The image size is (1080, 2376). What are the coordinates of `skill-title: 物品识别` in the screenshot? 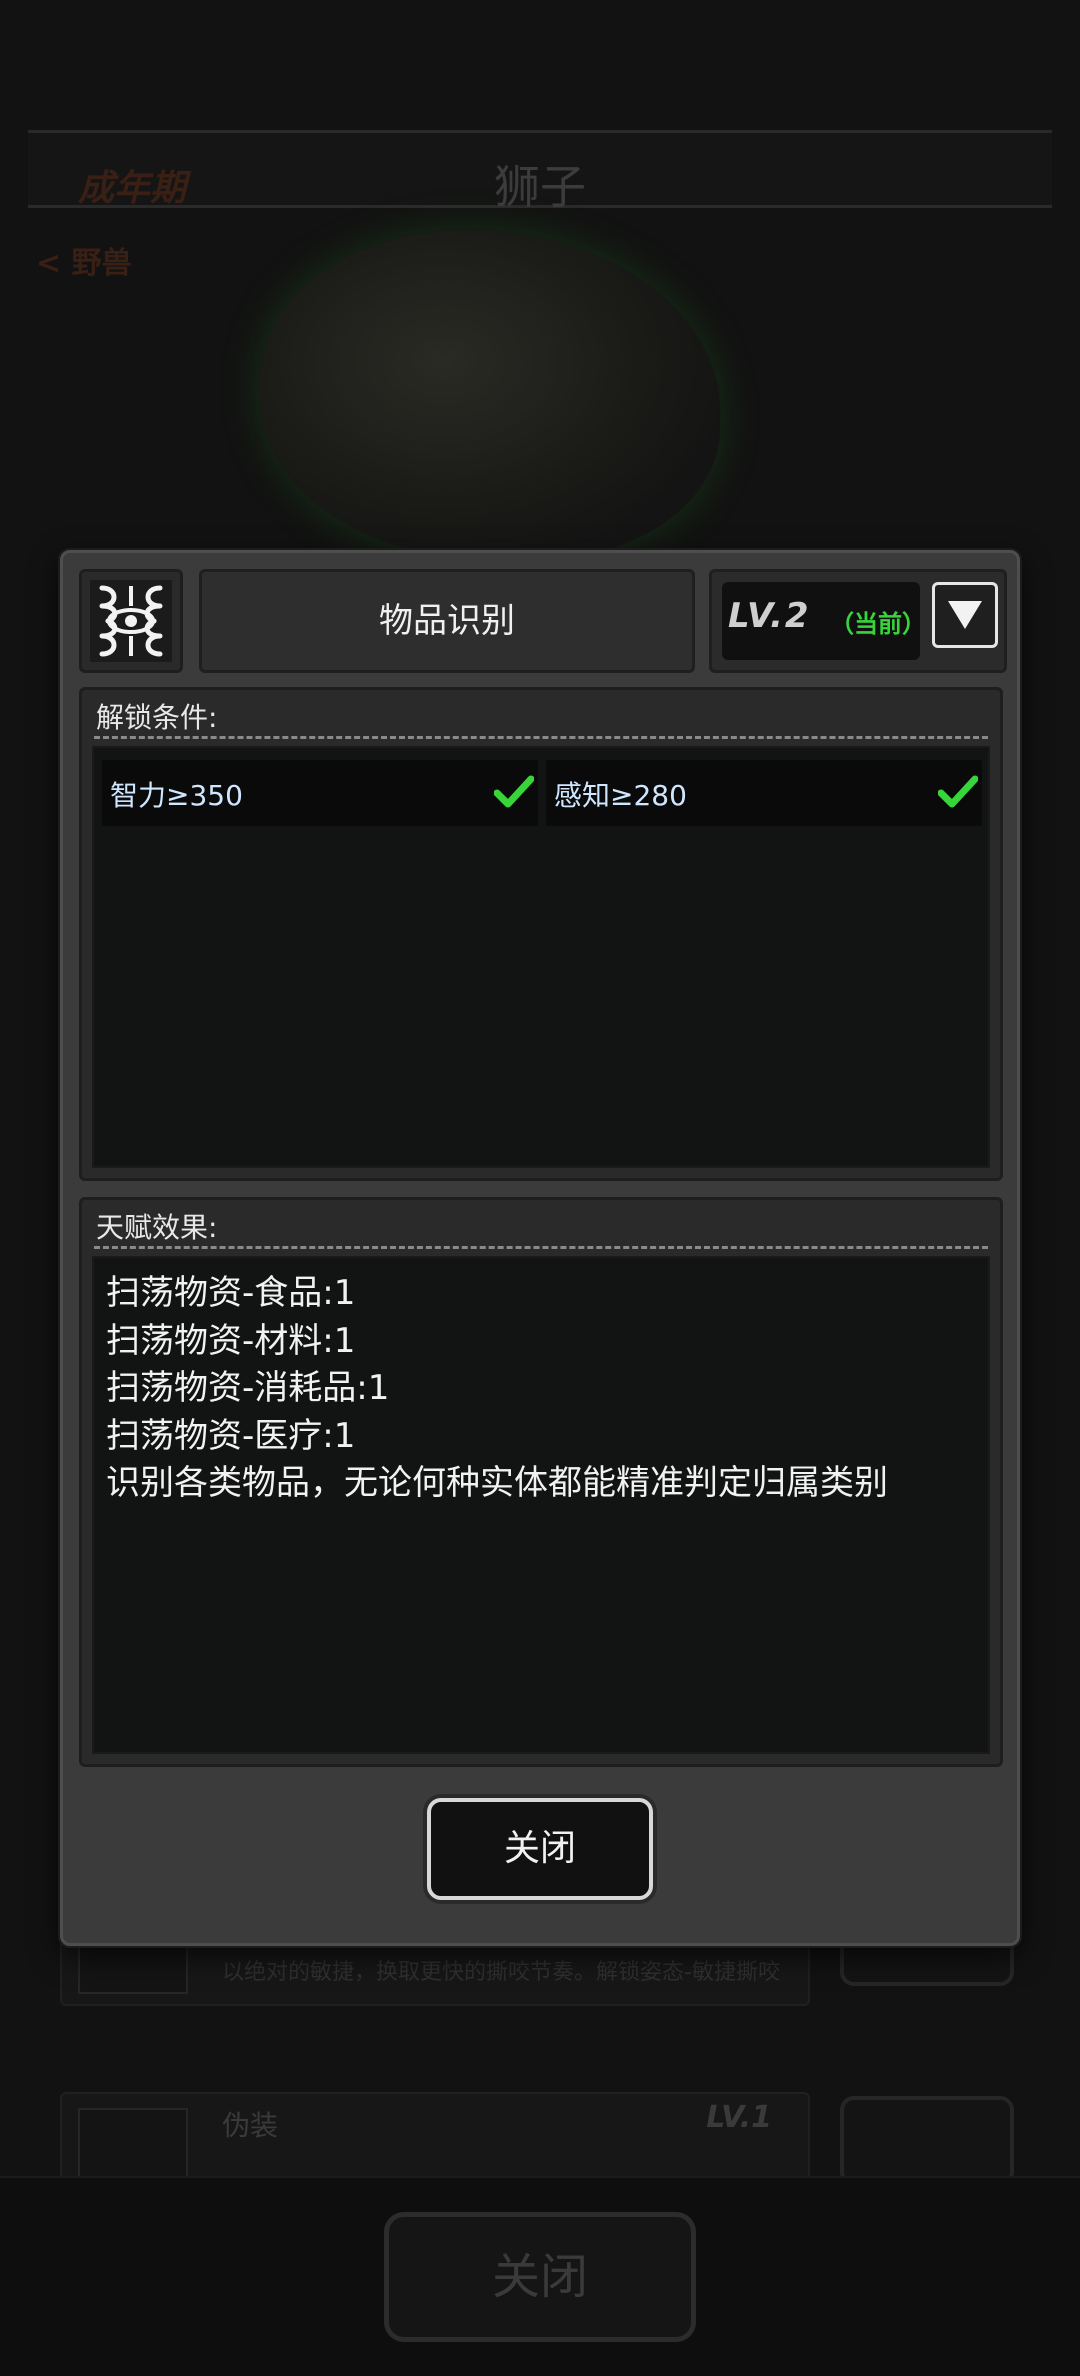 It's located at (447, 621).